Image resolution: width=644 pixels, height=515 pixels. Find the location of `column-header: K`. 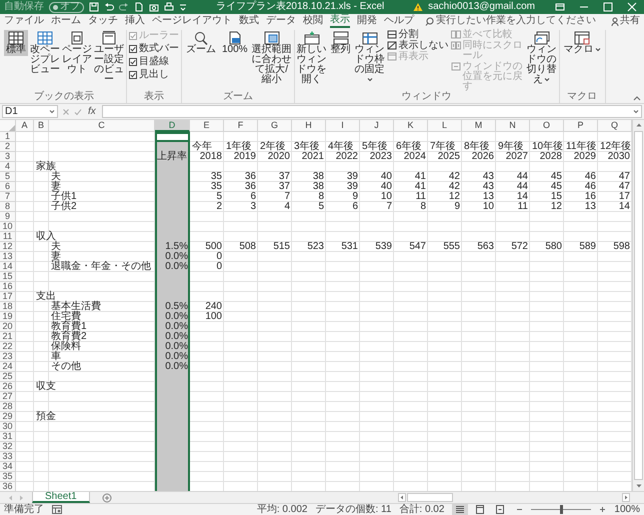

column-header: K is located at coordinates (411, 126).